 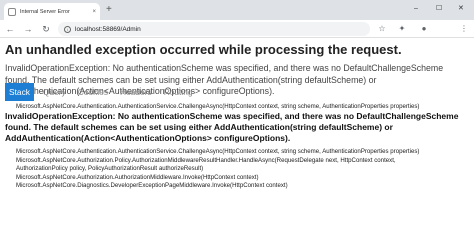 What do you see at coordinates (19, 92) in the screenshot?
I see `tab-stack: Stack` at bounding box center [19, 92].